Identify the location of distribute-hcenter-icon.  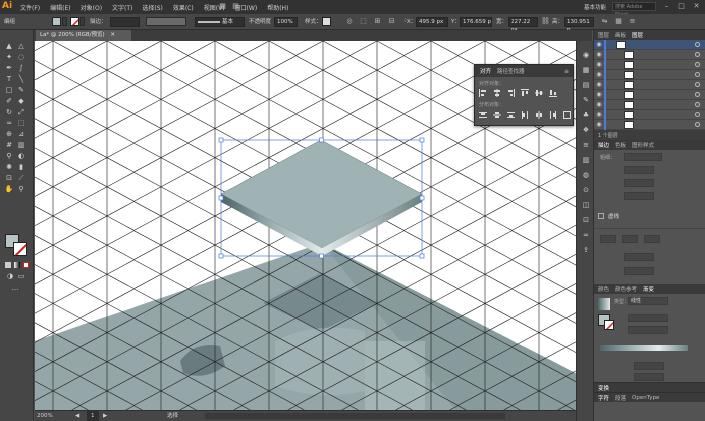
(539, 115).